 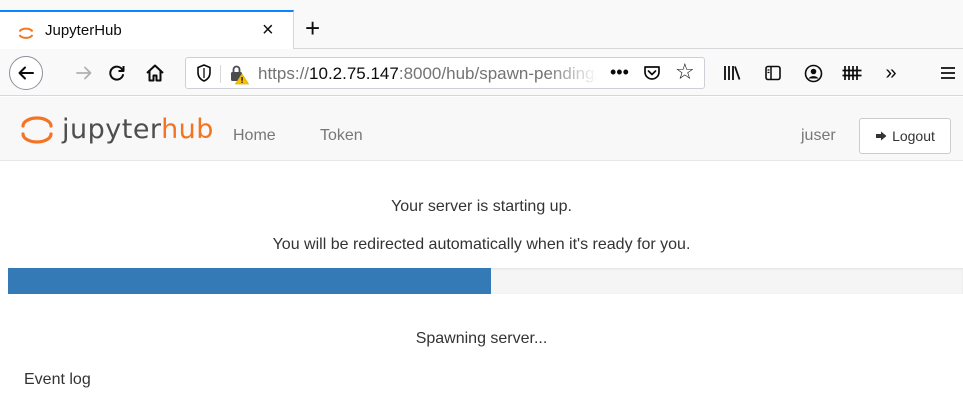 I want to click on progress-bar-fill, so click(x=250, y=281).